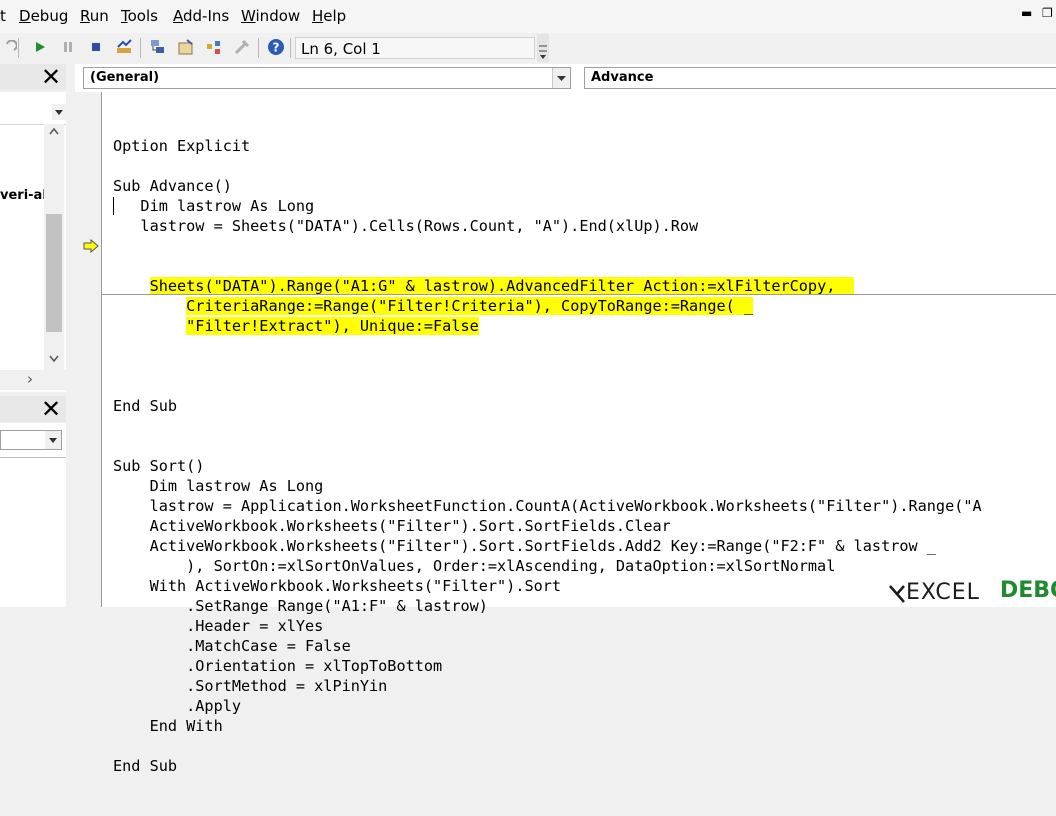 The width and height of the screenshot is (1056, 816). What do you see at coordinates (547, 626) in the screenshot?
I see `code-line: .Header = xlYes` at bounding box center [547, 626].